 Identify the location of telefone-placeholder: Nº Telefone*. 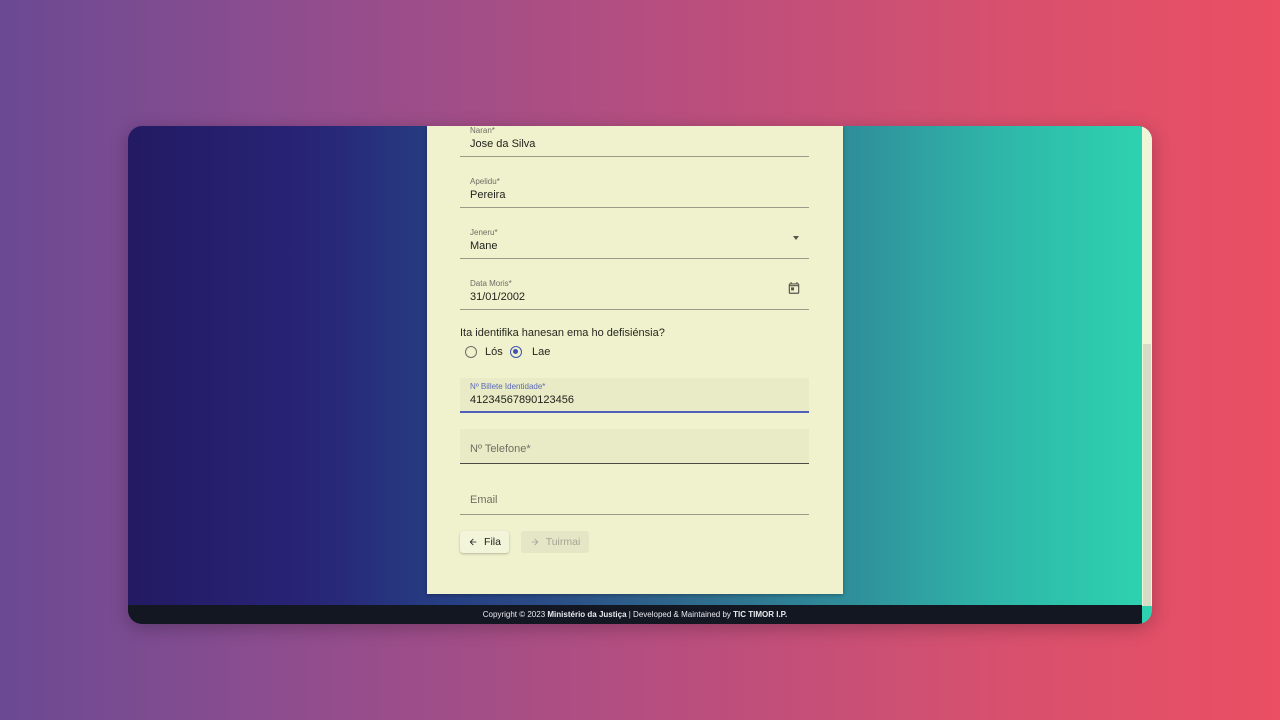
(500, 449).